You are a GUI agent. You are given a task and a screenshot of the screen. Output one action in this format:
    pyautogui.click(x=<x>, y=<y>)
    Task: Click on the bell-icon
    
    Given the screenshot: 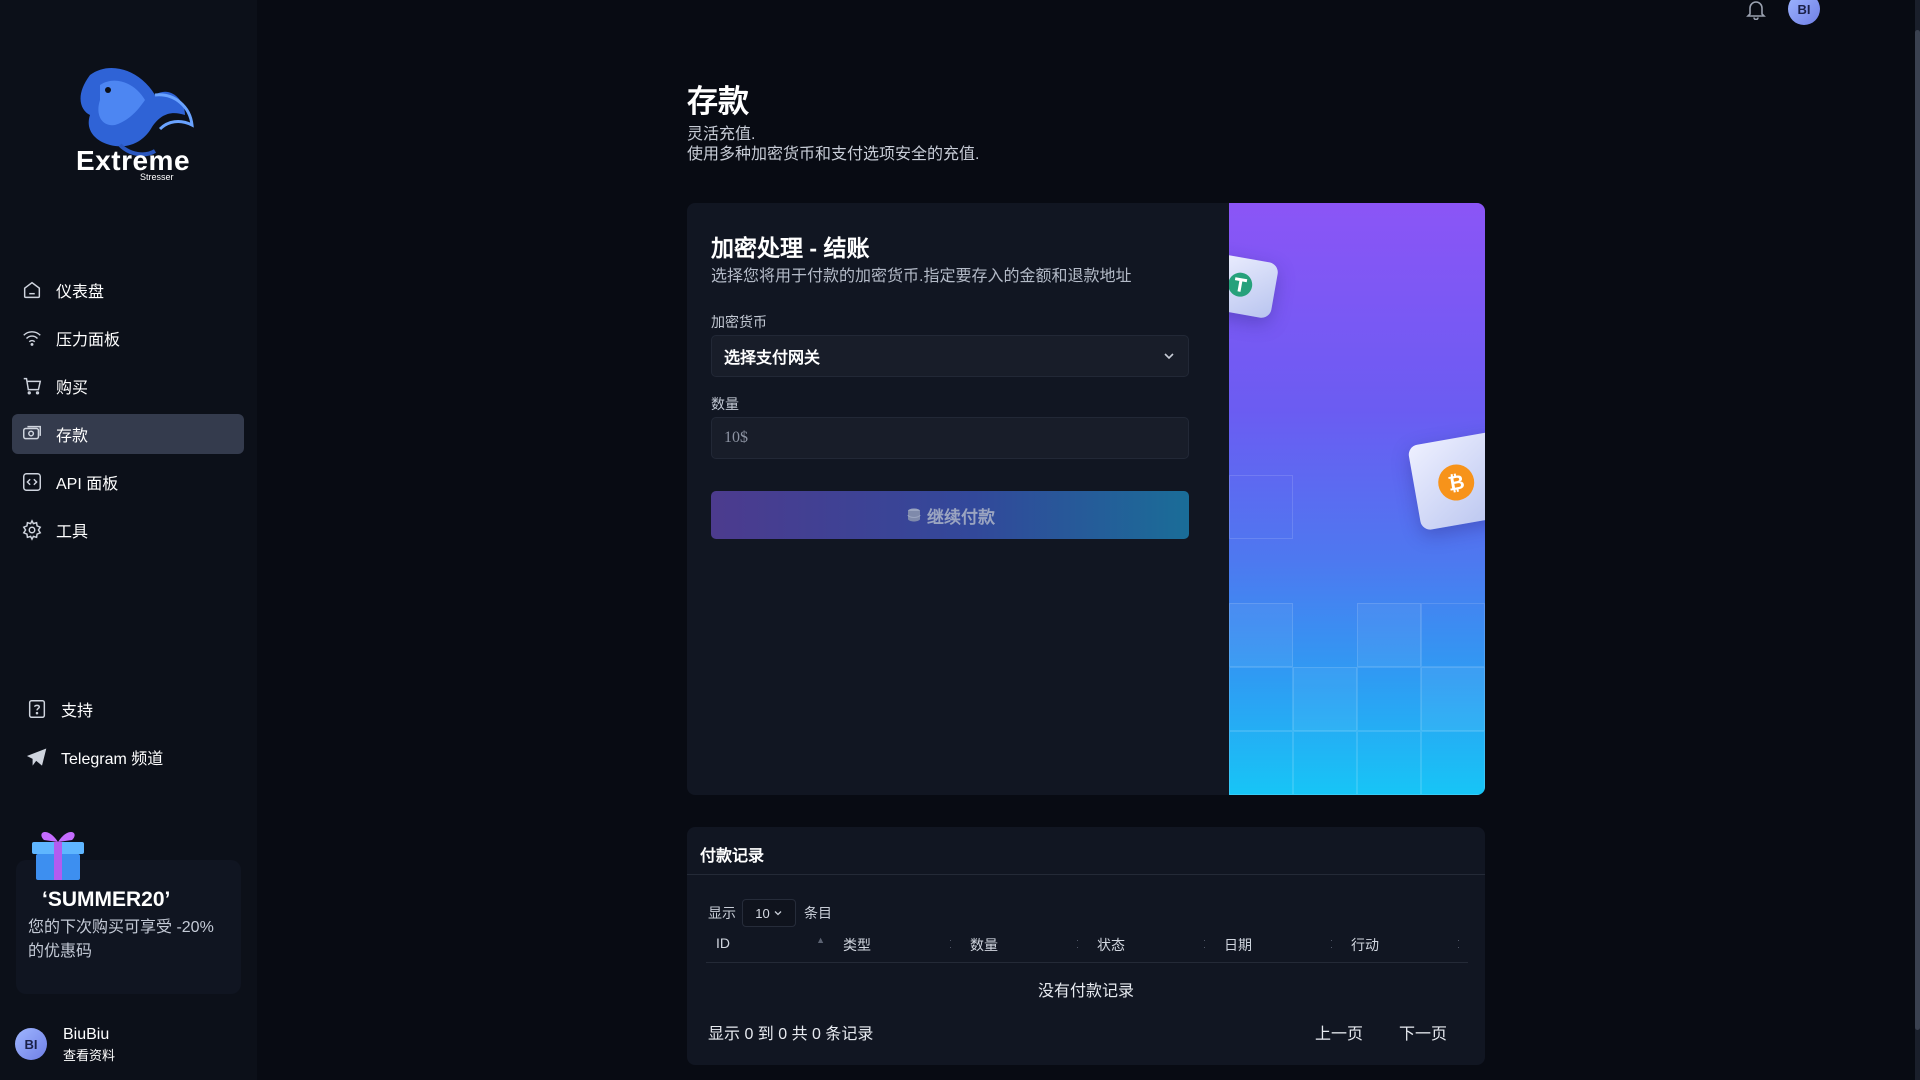 What is the action you would take?
    pyautogui.click(x=1756, y=10)
    